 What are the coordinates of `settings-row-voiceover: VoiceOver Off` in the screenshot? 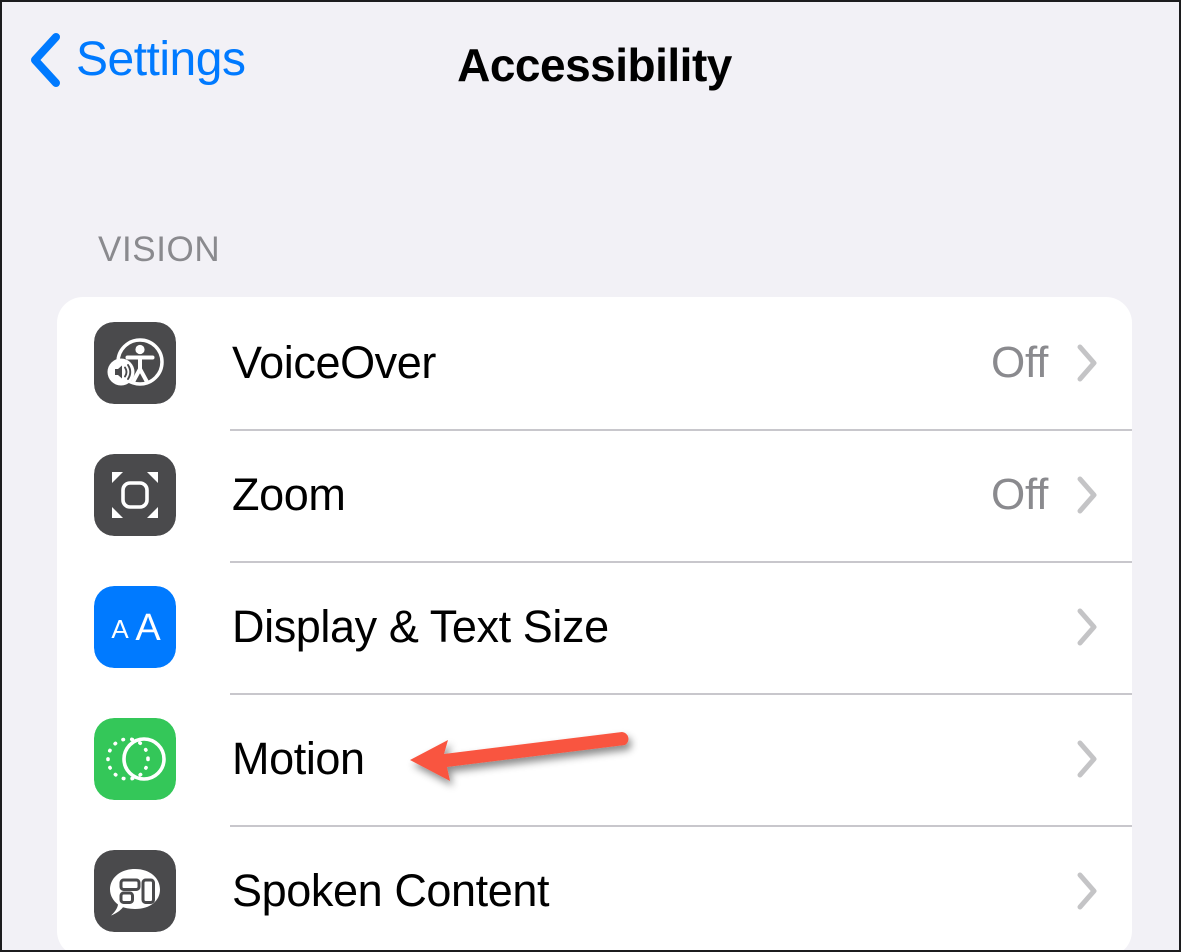 It's located at (594, 363).